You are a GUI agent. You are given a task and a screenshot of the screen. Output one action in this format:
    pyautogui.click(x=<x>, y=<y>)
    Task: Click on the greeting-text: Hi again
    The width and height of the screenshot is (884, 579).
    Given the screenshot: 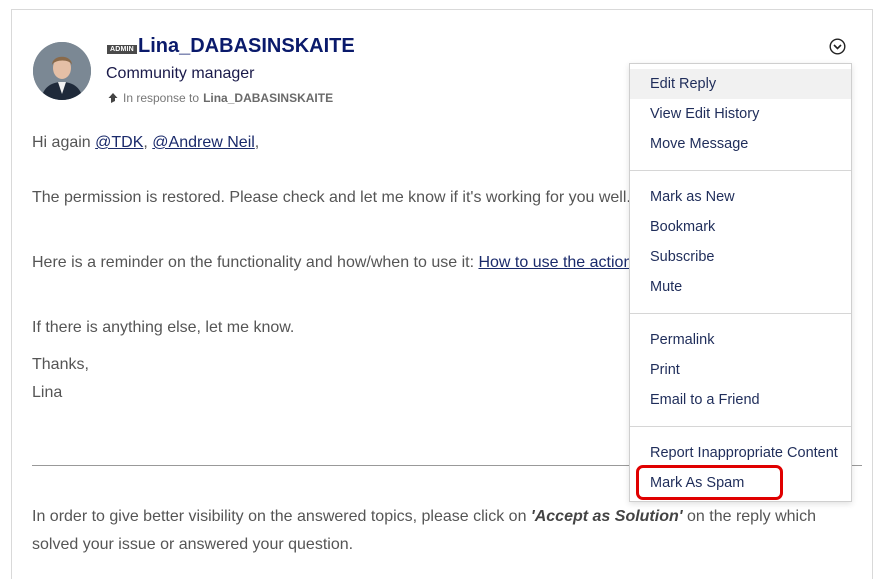 What is the action you would take?
    pyautogui.click(x=64, y=142)
    